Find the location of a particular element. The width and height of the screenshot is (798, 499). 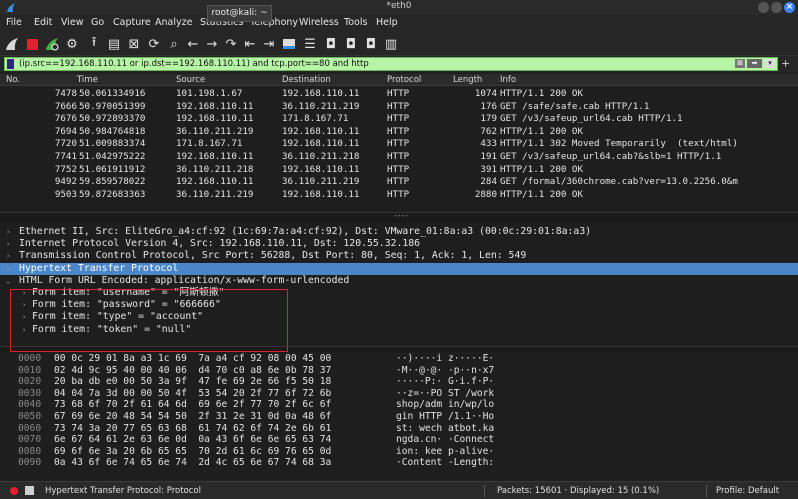

minimize-button is located at coordinates (763, 7).